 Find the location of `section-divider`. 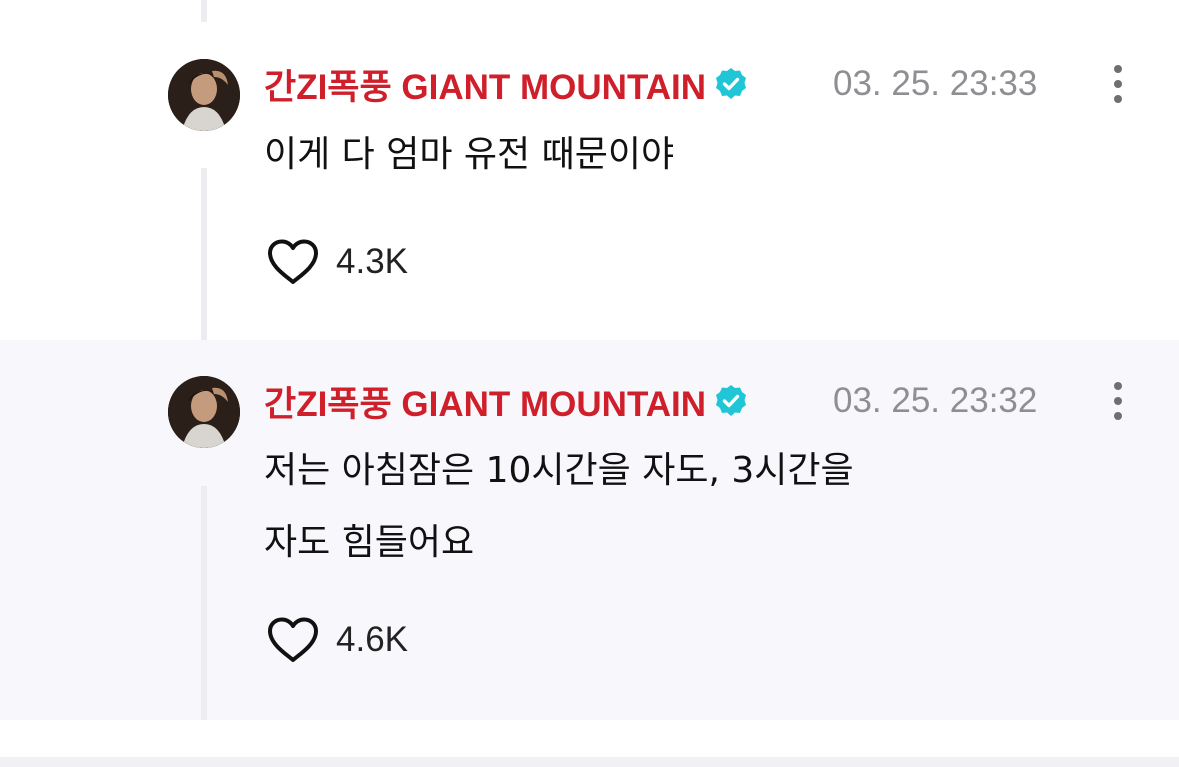

section-divider is located at coordinates (589, 762).